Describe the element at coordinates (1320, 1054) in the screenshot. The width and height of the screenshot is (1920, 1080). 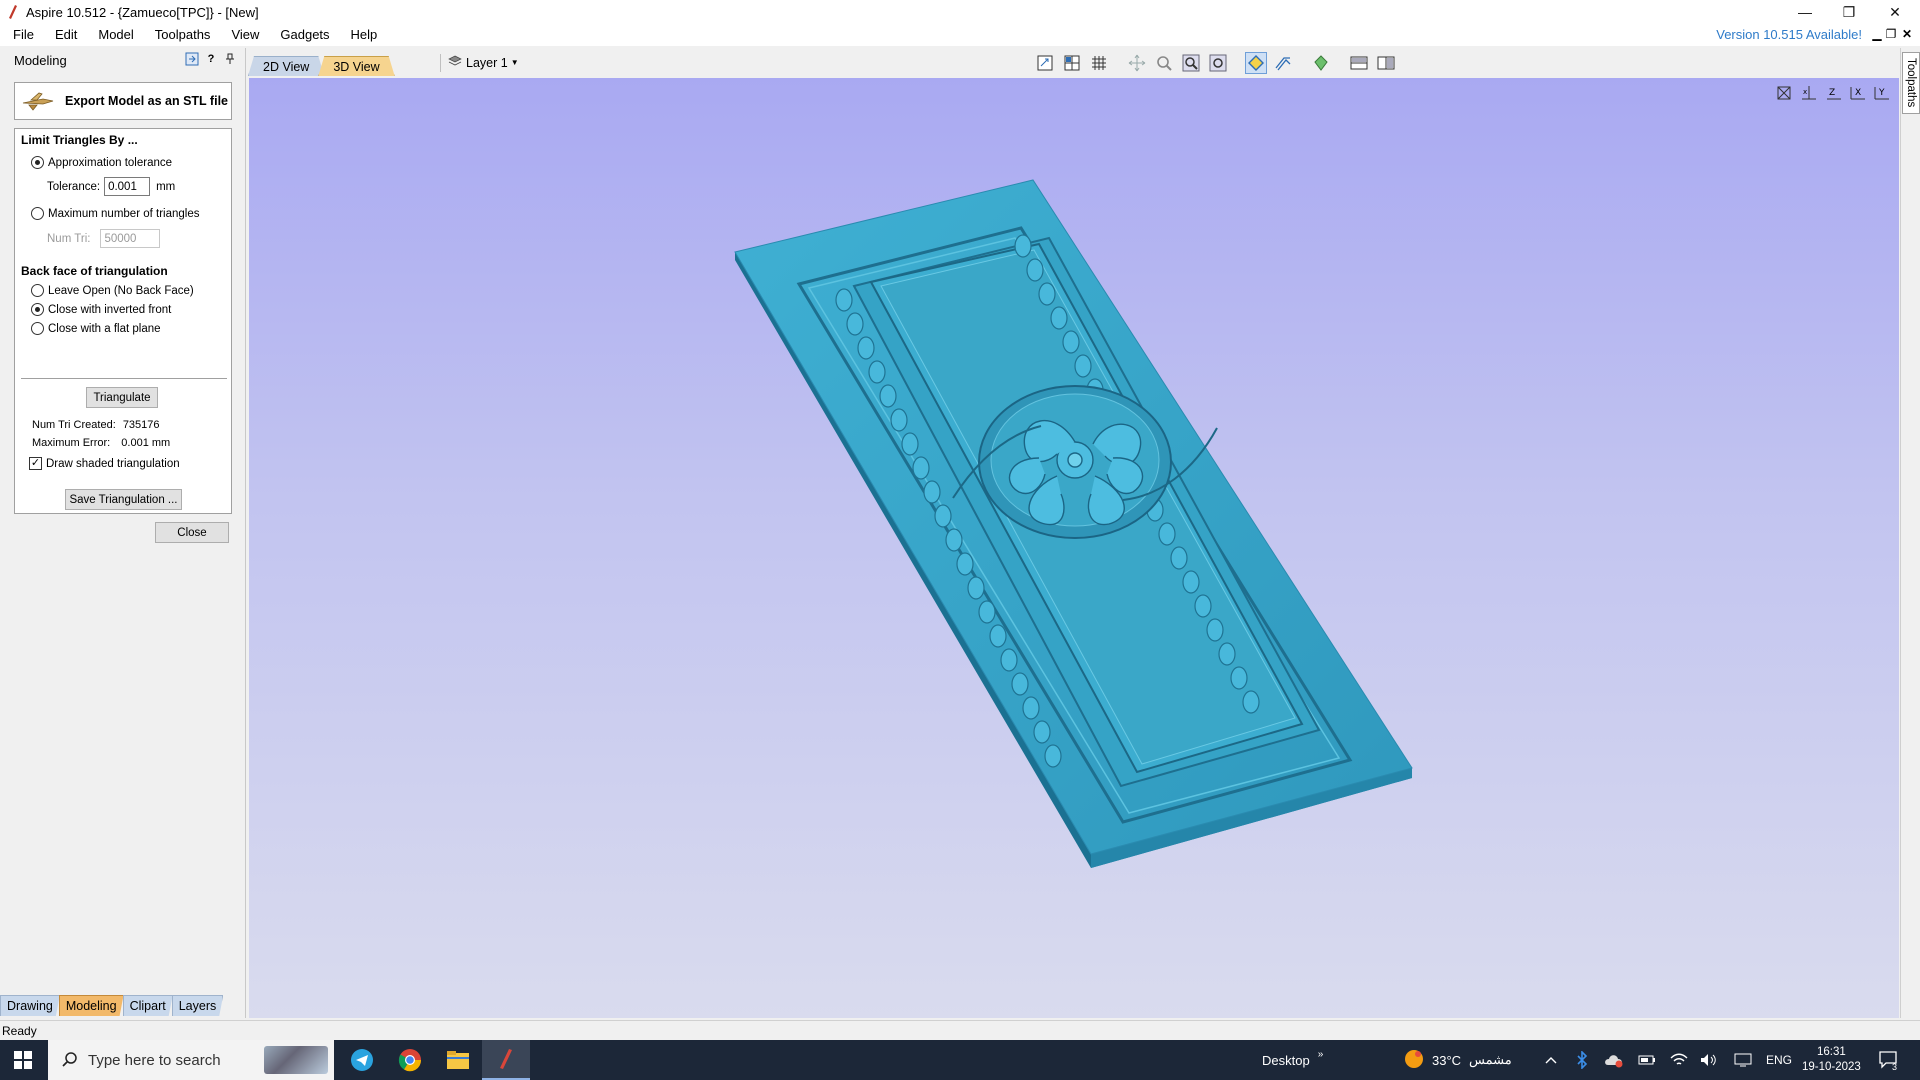
I see `chevron-double-icon: »` at that location.